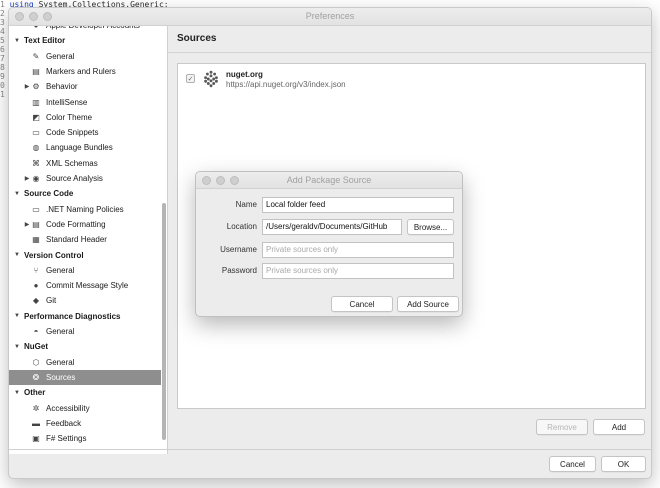 This screenshot has width=660, height=488. Describe the element at coordinates (45, 41) in the screenshot. I see `sidebar-item-label: Text Editor` at that location.